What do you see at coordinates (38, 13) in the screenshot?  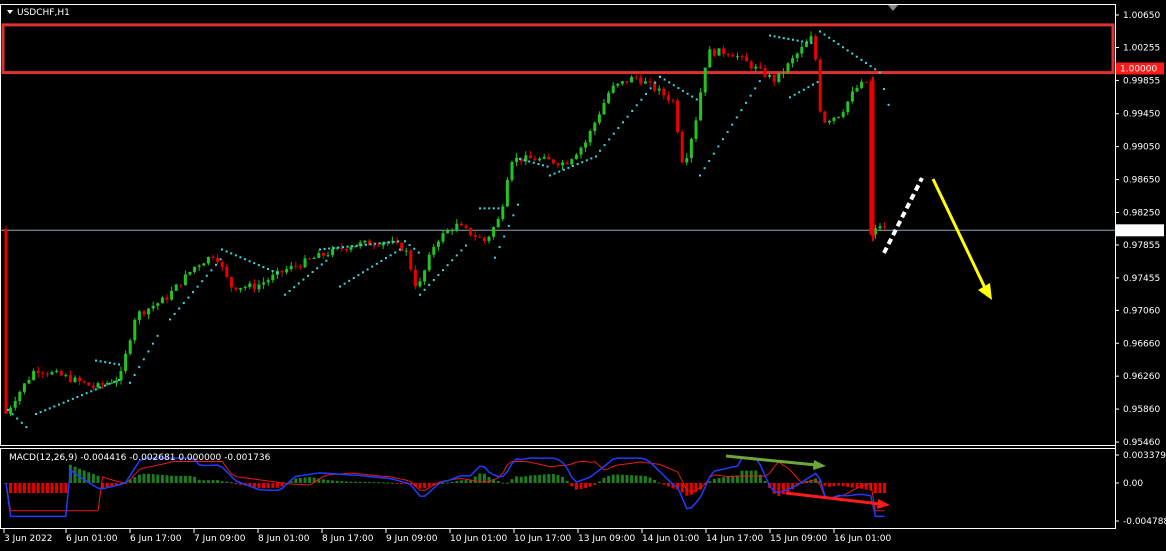 I see `symbol-title: USDCHF,H1` at bounding box center [38, 13].